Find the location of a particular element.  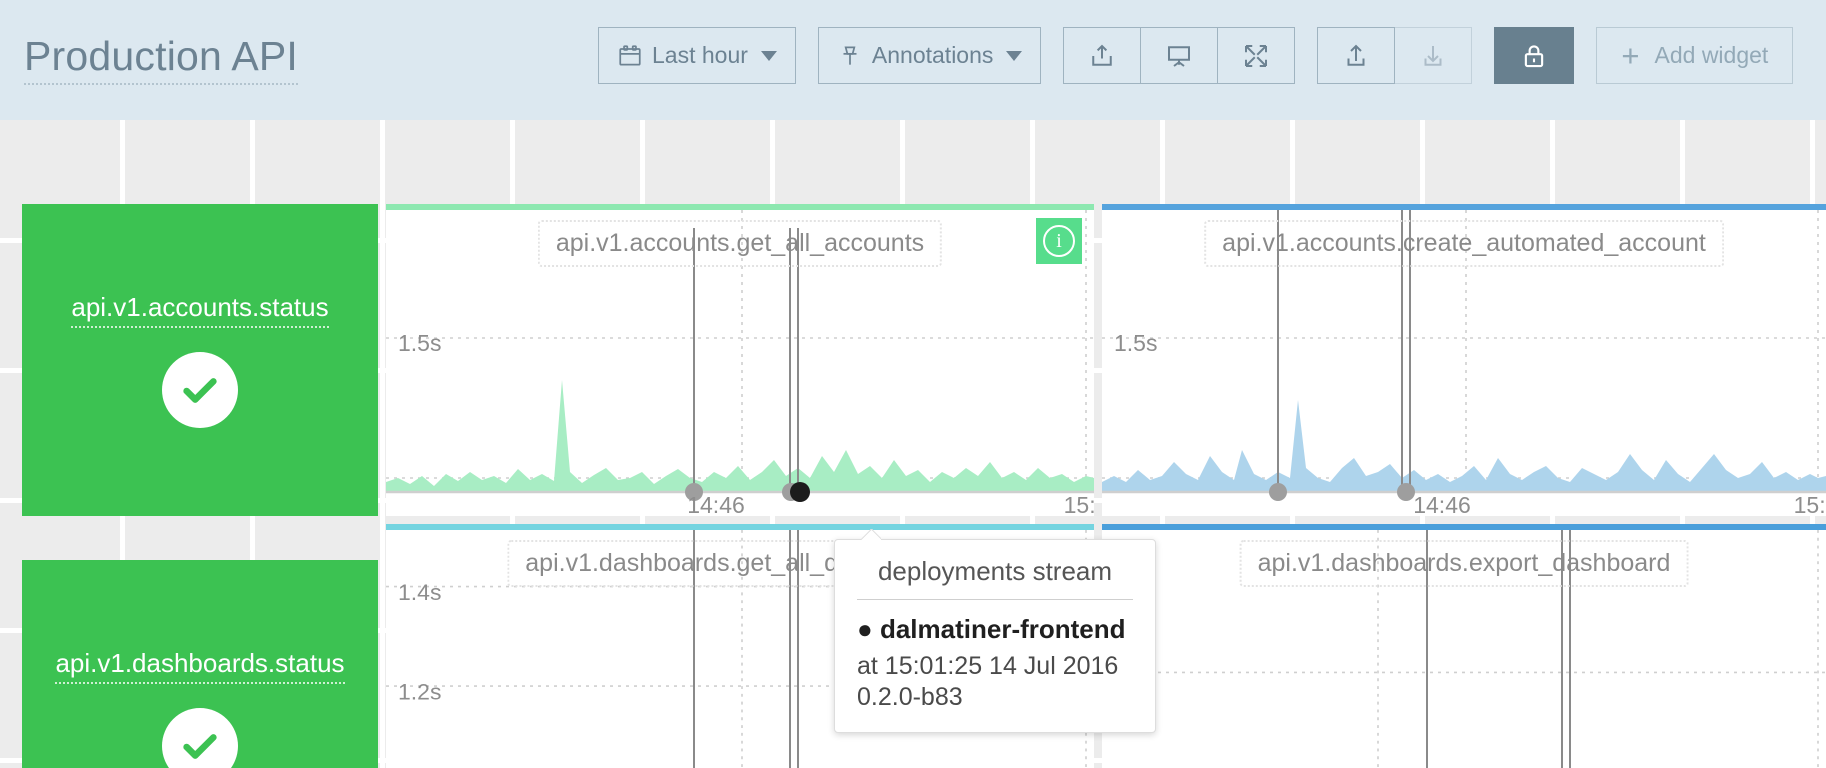

widget-info-badge: i is located at coordinates (1059, 241).